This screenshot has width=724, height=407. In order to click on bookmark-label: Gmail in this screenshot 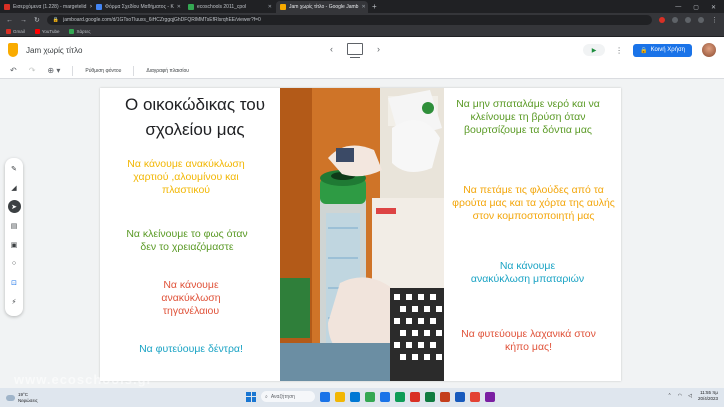, I will do `click(19, 31)`.